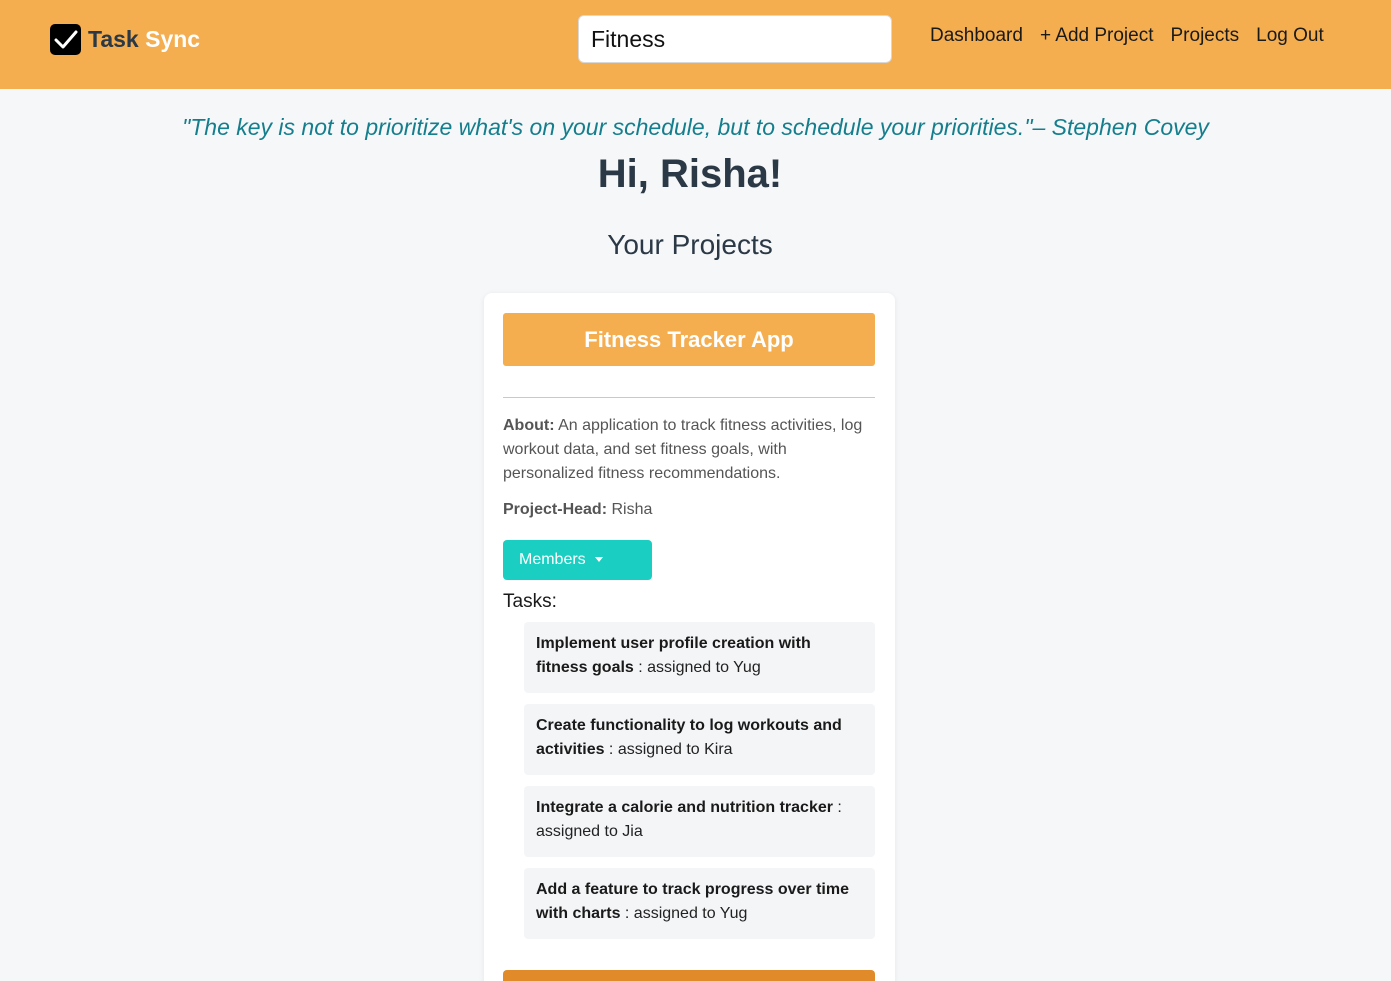  I want to click on brand-name-sync: Sync, so click(173, 39).